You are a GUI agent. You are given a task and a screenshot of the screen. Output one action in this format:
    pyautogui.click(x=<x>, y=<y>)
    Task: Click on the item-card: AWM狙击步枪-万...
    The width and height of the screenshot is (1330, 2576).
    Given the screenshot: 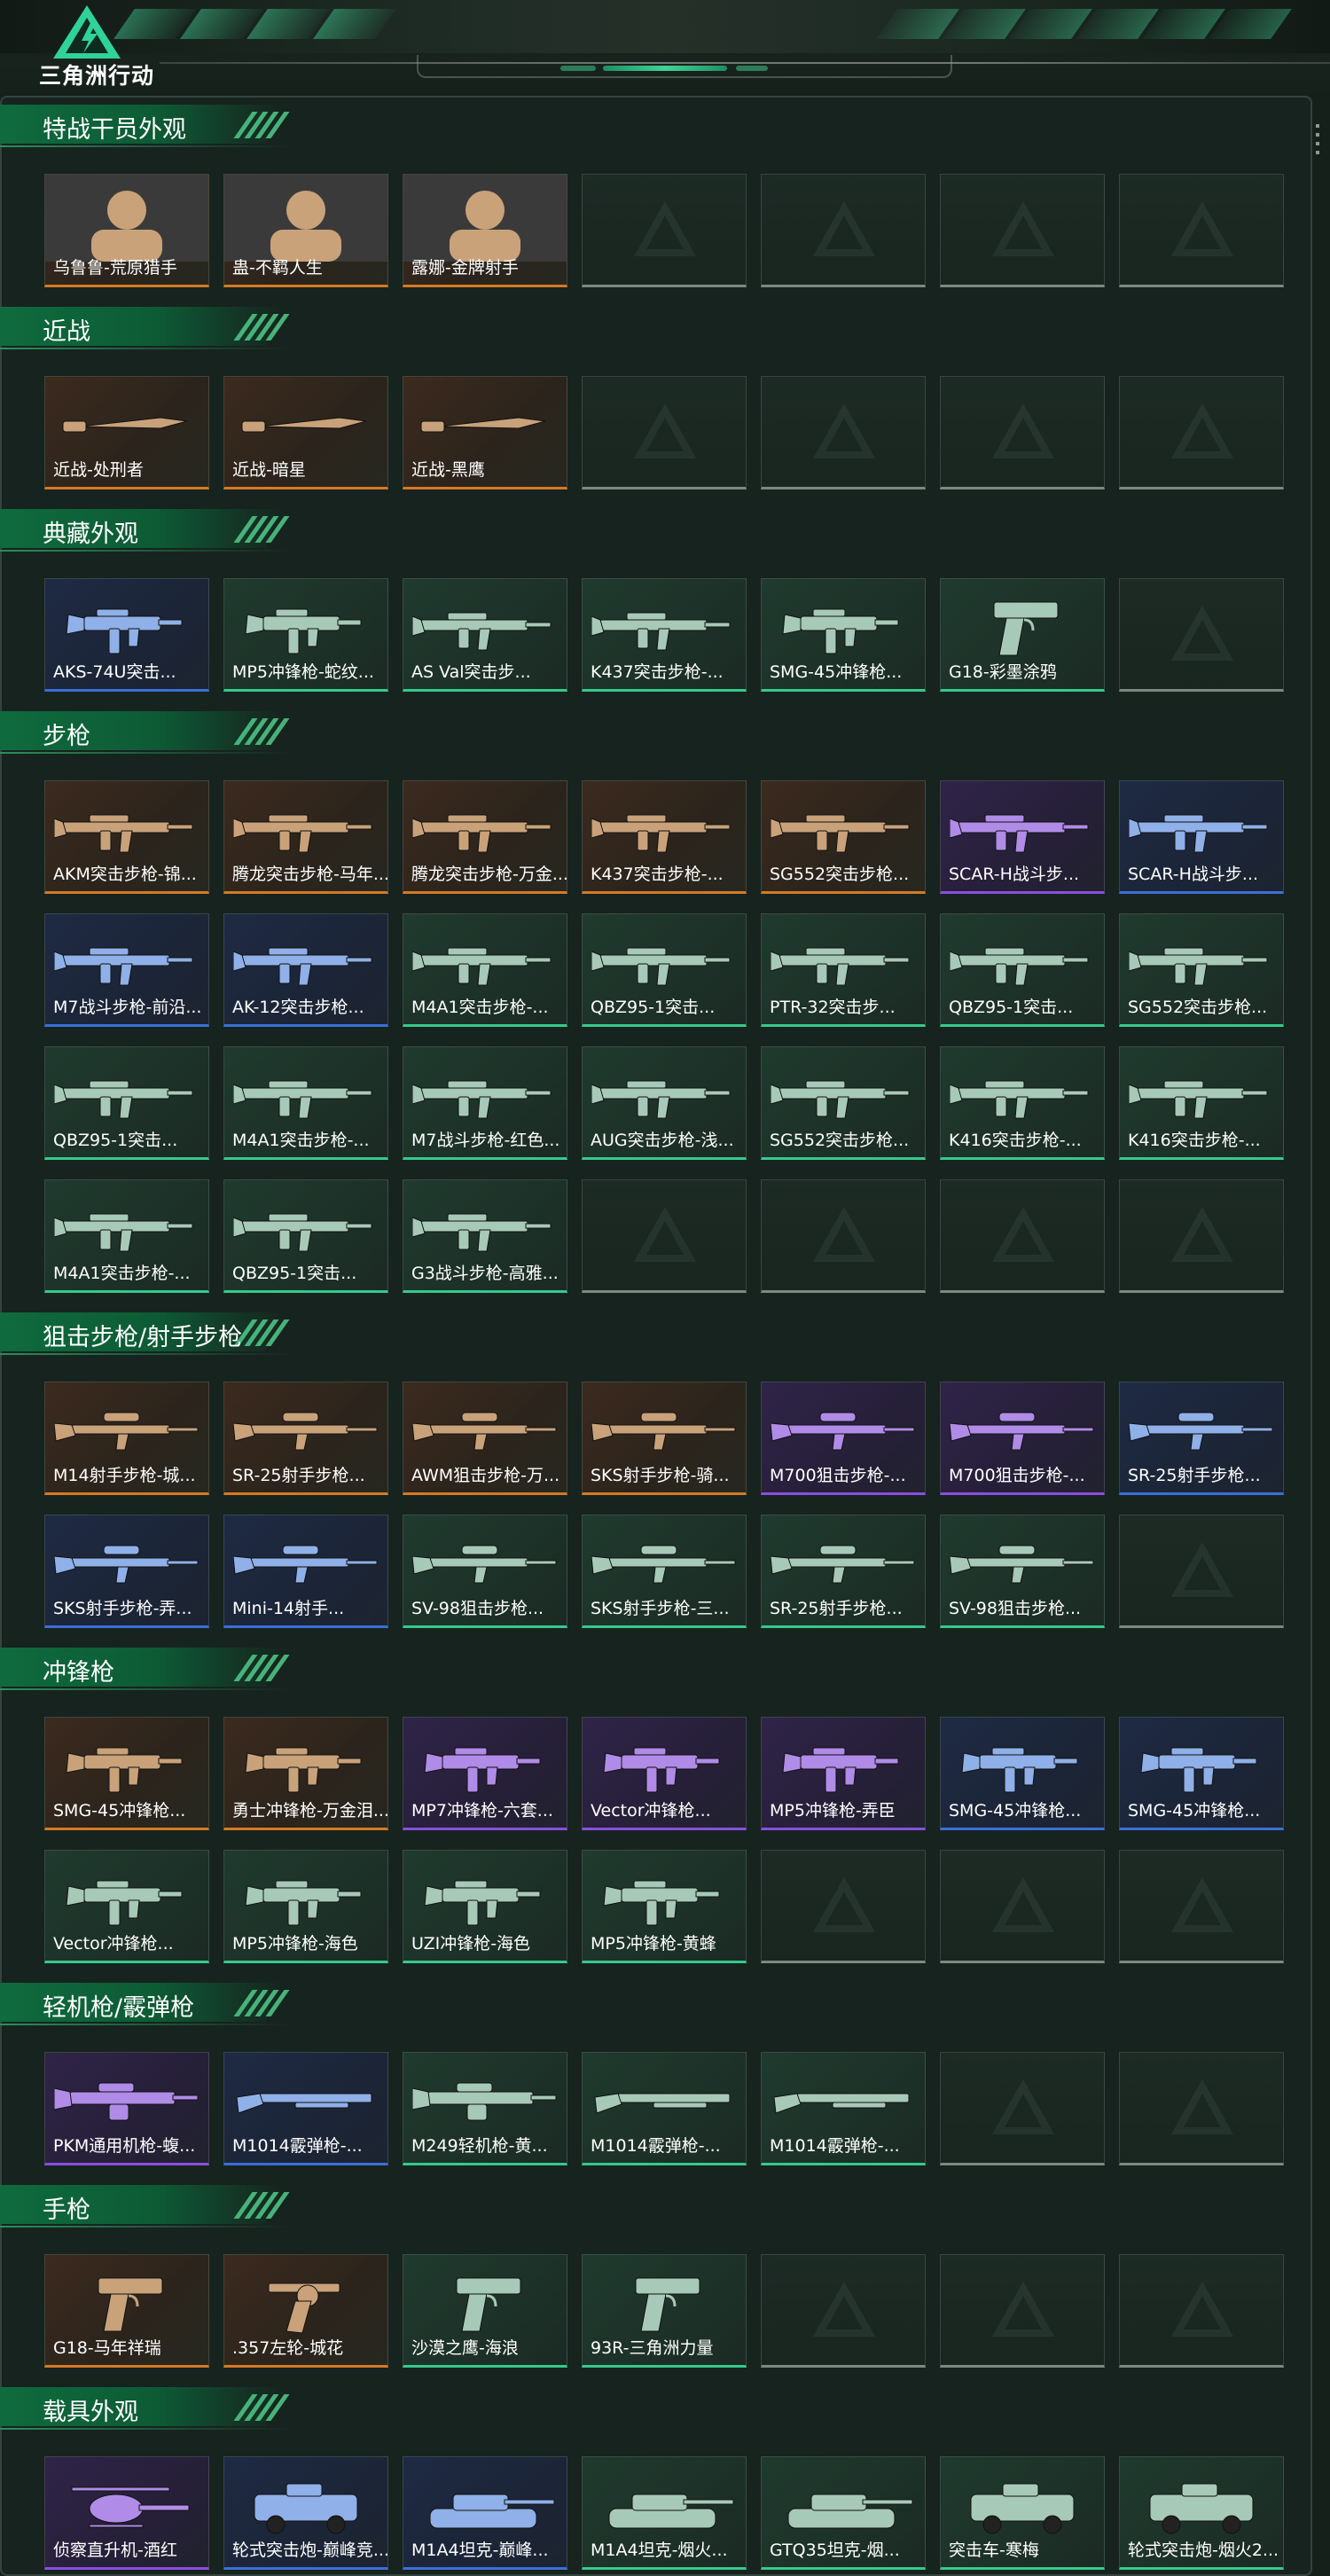 What is the action you would take?
    pyautogui.click(x=485, y=1438)
    